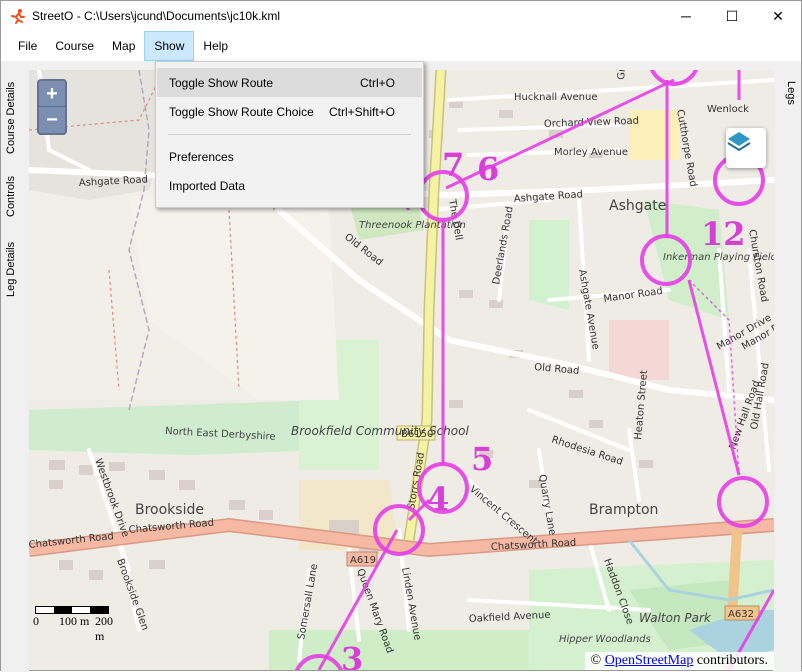  I want to click on place-label: Brampton, so click(623, 510).